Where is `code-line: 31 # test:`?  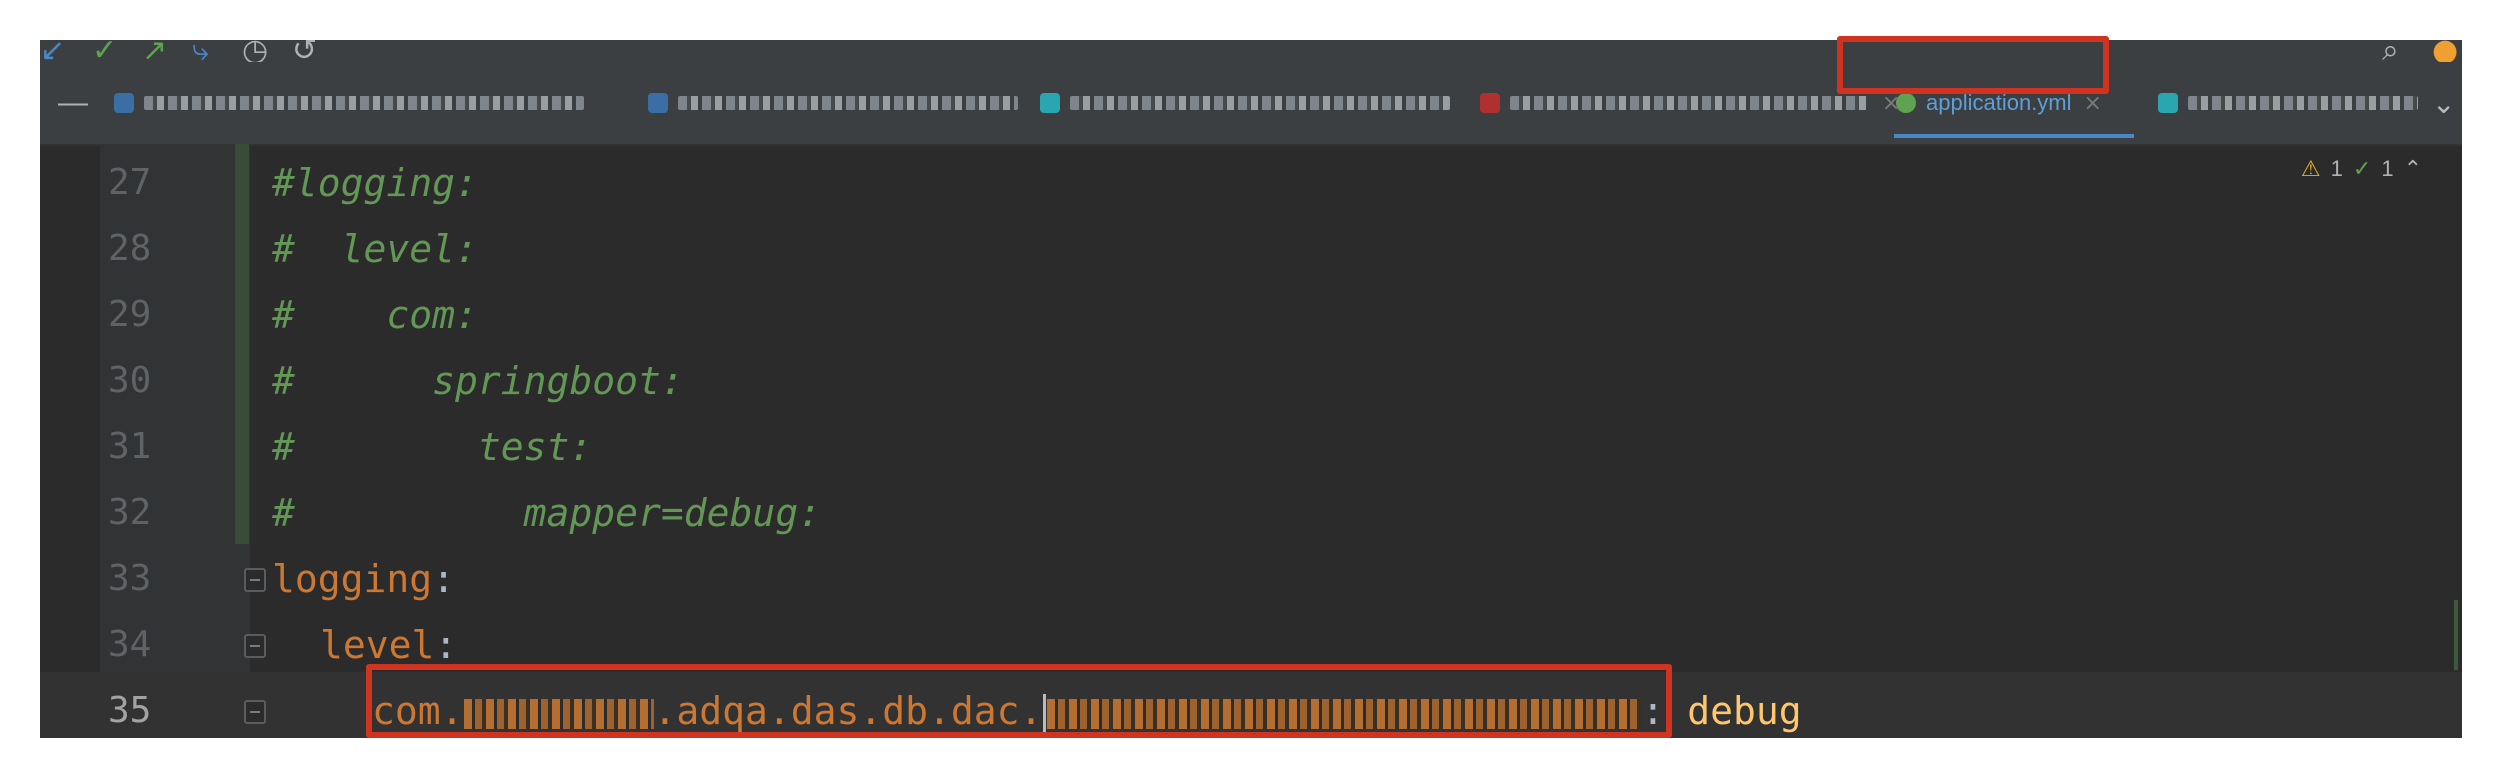
code-line: 31 # test: is located at coordinates (1251, 447).